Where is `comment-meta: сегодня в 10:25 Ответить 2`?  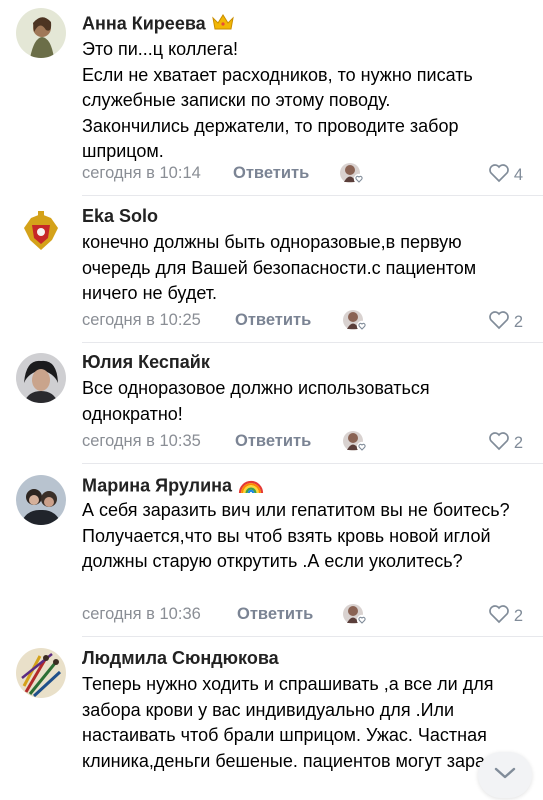 comment-meta: сегодня в 10:25 Ответить 2 is located at coordinates (304, 321).